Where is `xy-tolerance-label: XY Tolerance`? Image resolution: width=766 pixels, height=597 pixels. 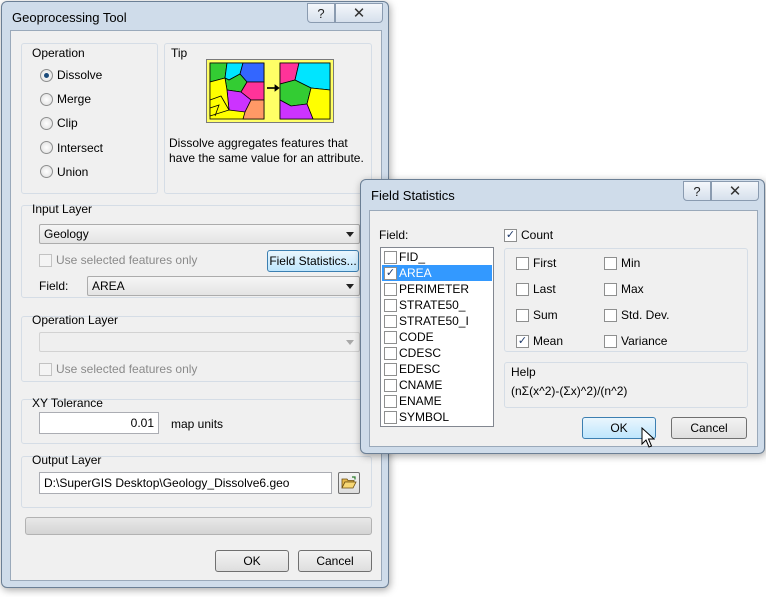
xy-tolerance-label: XY Tolerance is located at coordinates (67, 403).